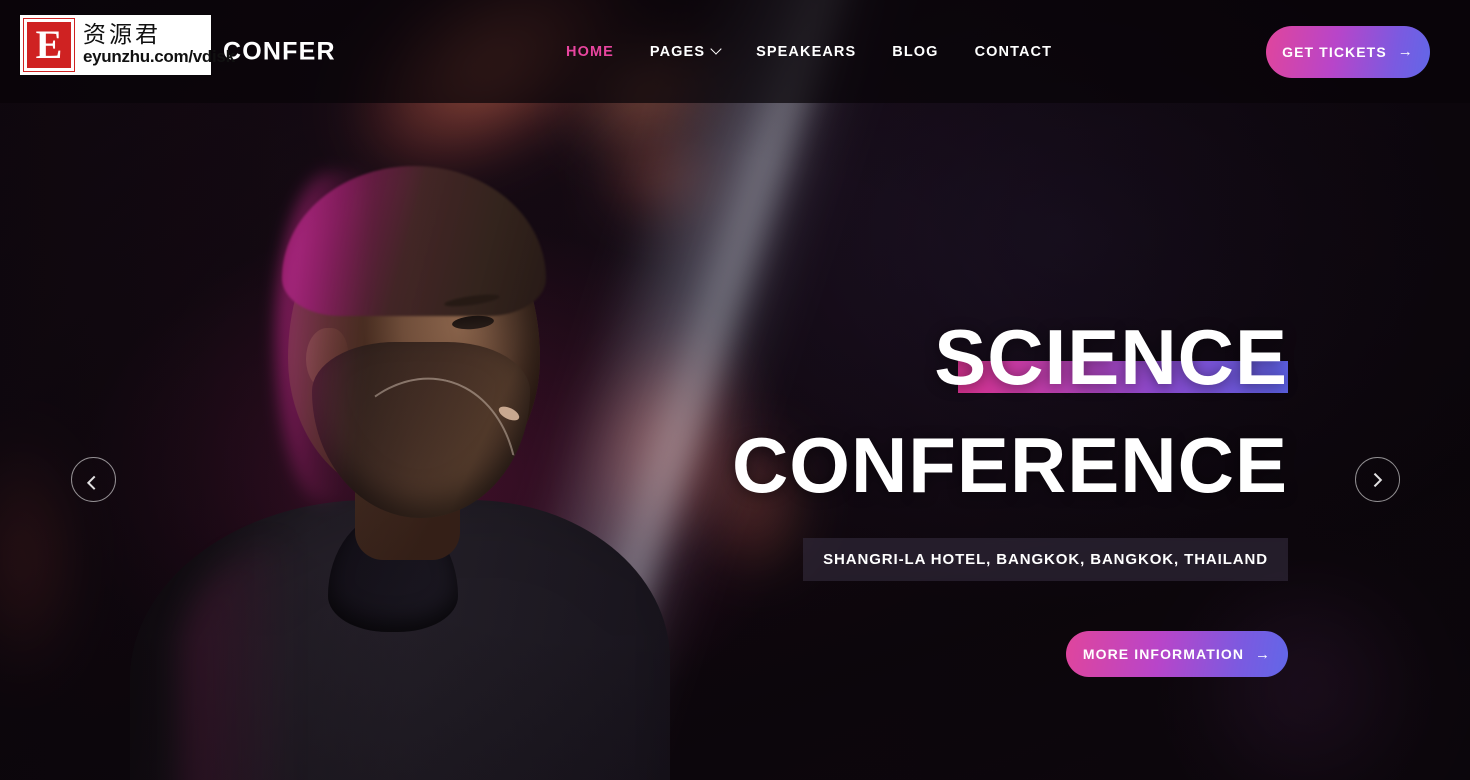 This screenshot has height=780, width=1470. Describe the element at coordinates (677, 51) in the screenshot. I see `nav-item-label: PAGES` at that location.